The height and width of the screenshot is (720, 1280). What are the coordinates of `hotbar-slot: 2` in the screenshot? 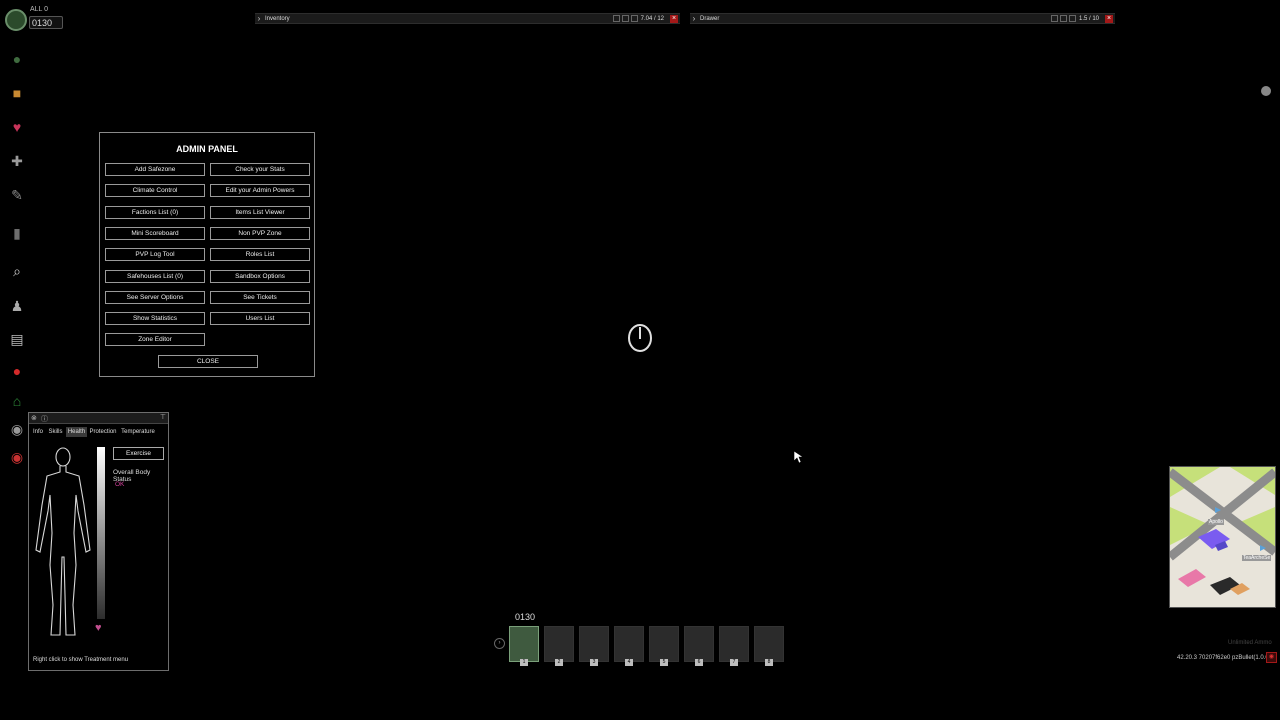 It's located at (559, 646).